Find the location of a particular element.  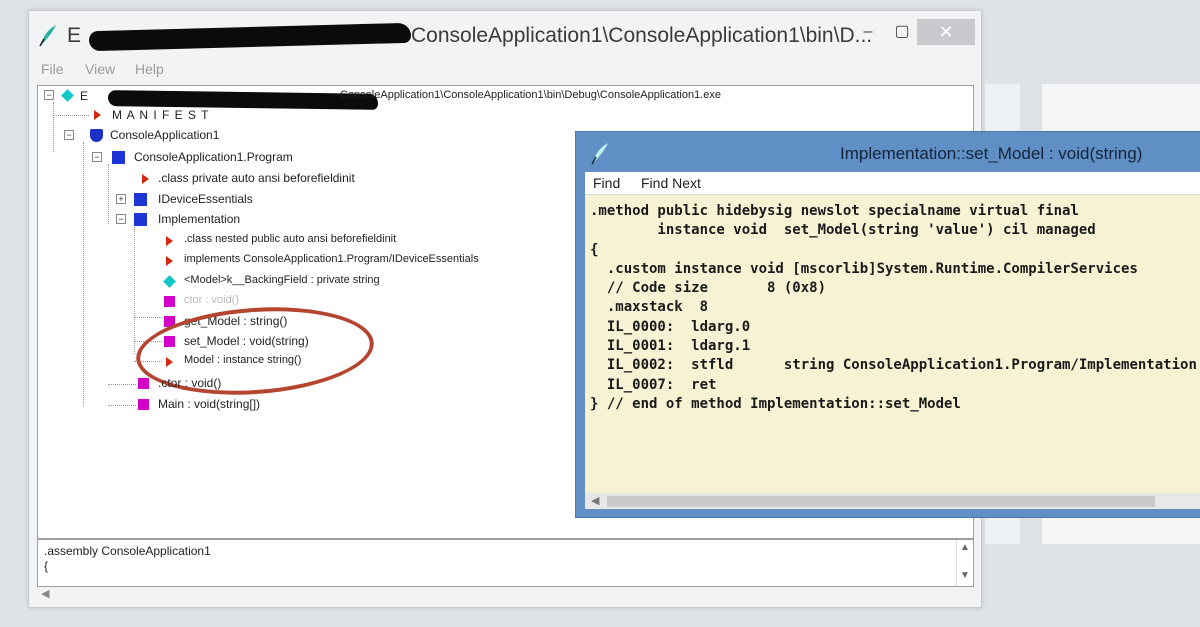

menu-view: View is located at coordinates (100, 69).